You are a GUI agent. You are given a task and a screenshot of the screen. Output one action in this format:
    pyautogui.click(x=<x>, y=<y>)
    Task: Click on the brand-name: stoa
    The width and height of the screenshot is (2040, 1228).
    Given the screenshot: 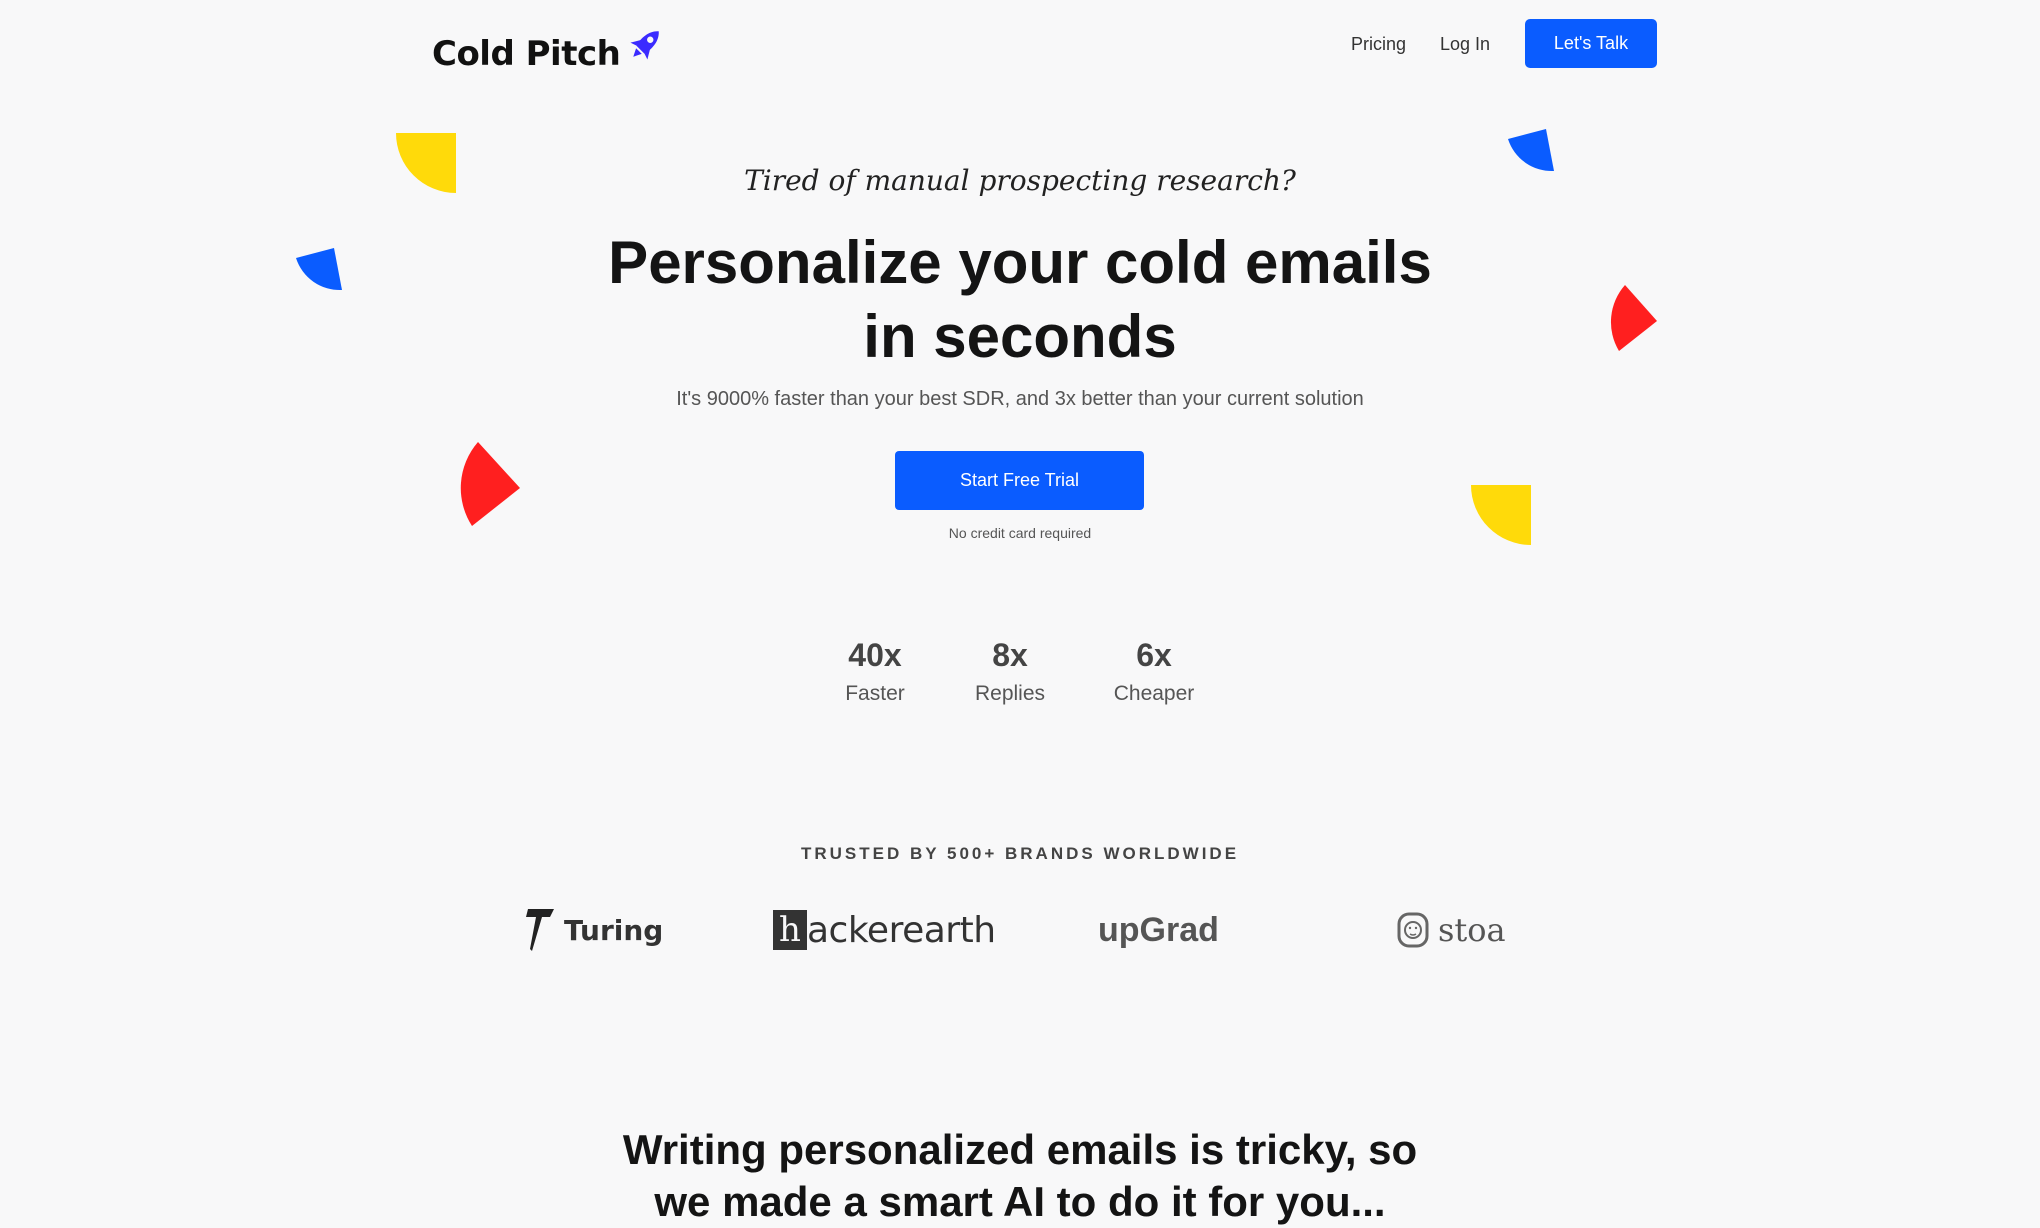 What is the action you would take?
    pyautogui.click(x=1472, y=930)
    